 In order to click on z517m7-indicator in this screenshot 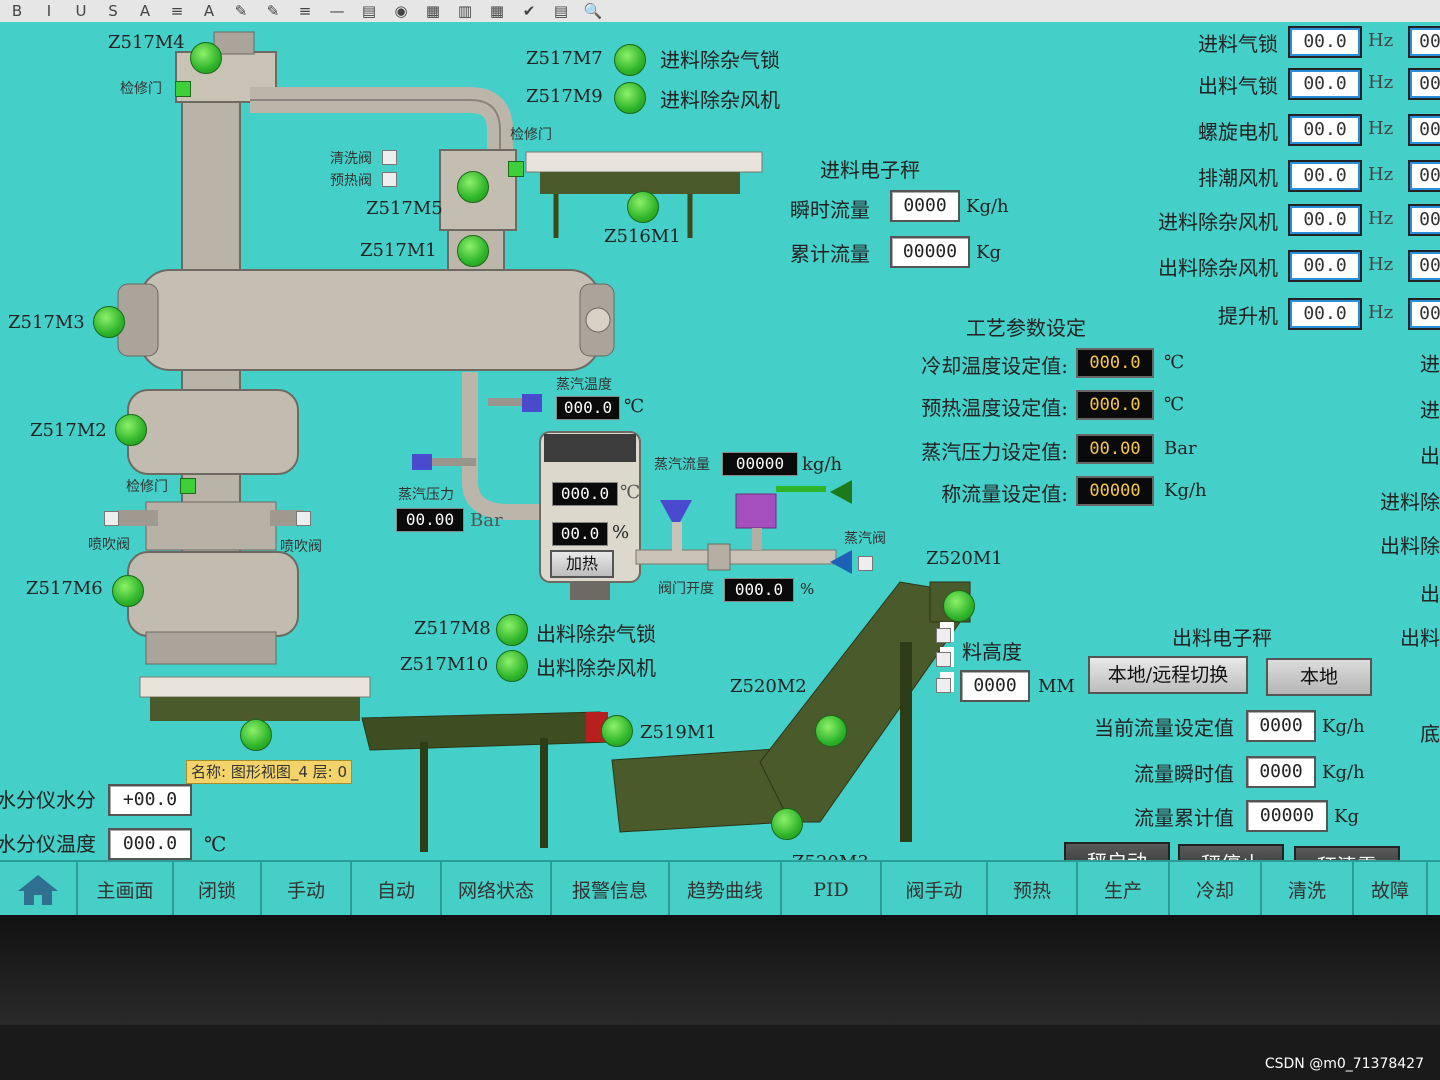, I will do `click(630, 60)`.